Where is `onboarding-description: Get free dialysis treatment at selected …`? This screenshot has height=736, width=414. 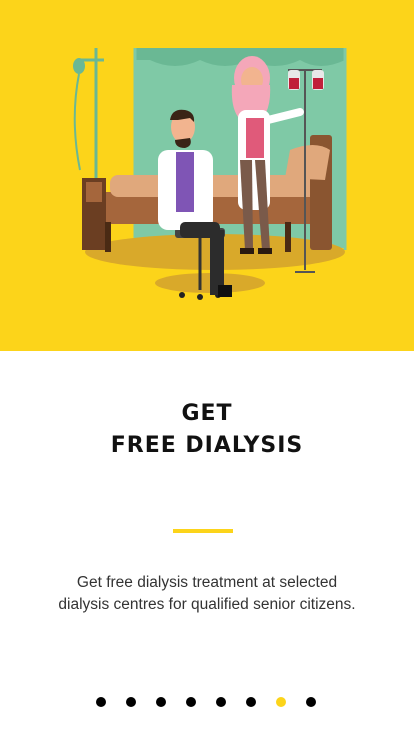
onboarding-description: Get free dialysis treatment at selected … is located at coordinates (207, 593).